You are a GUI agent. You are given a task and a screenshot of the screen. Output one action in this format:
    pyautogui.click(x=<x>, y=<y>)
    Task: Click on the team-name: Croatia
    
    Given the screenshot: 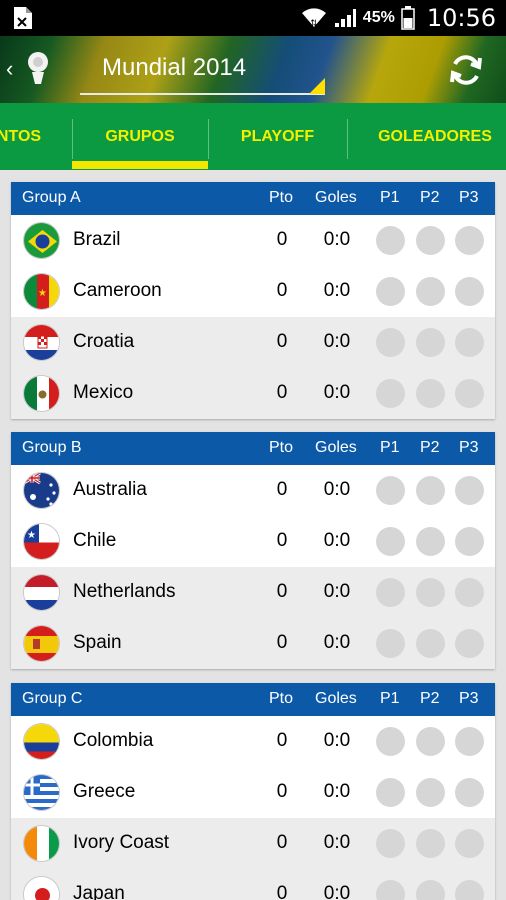 What is the action you would take?
    pyautogui.click(x=104, y=341)
    